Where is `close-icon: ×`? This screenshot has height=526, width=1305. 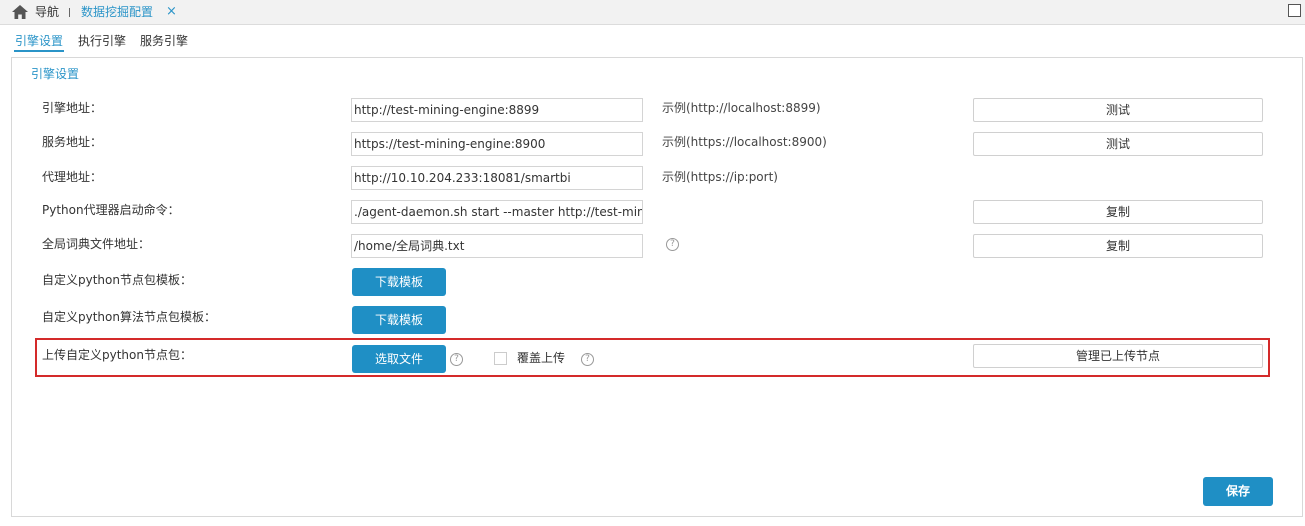 close-icon: × is located at coordinates (171, 12).